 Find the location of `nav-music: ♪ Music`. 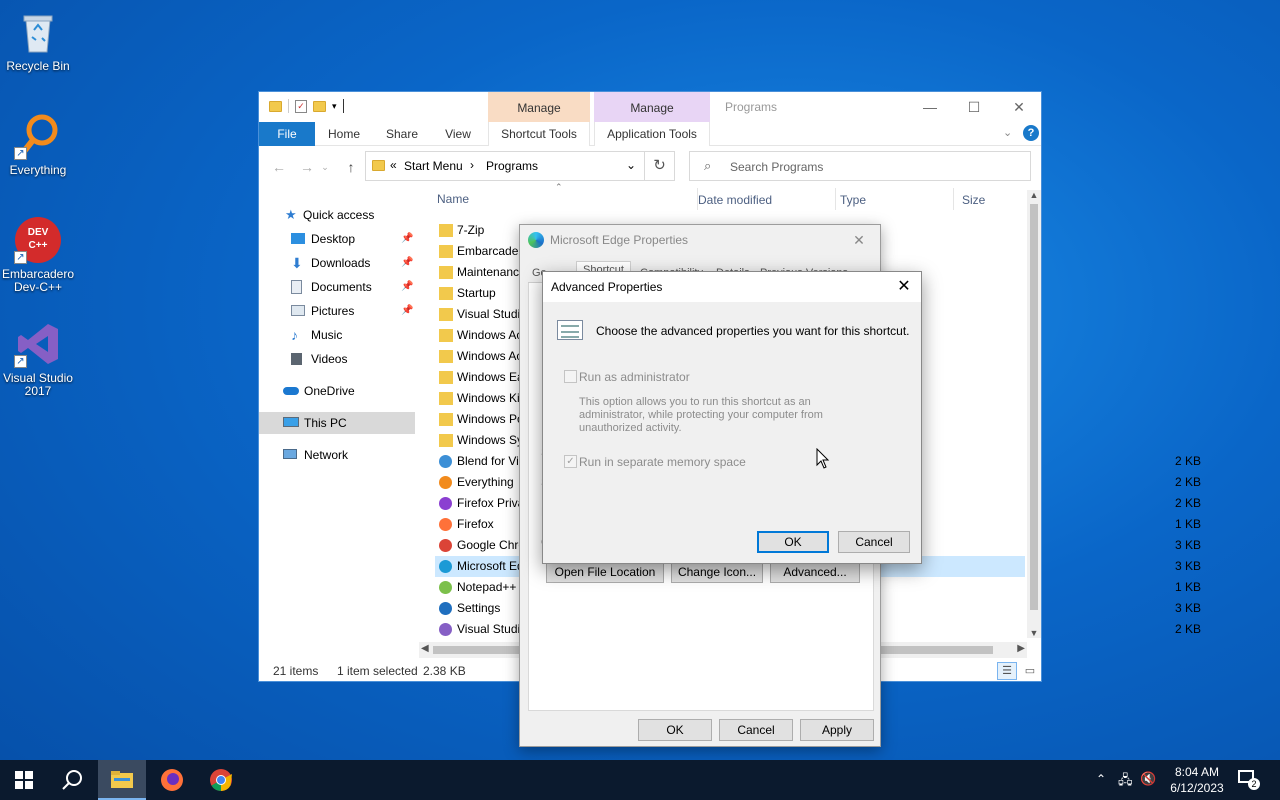

nav-music: ♪ Music is located at coordinates (353, 335).